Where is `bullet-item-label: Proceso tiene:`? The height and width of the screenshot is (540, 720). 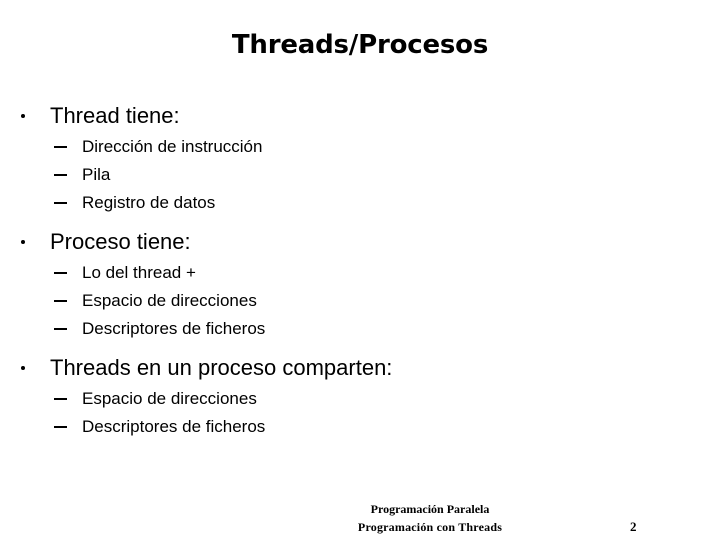
bullet-item-label: Proceso tiene: is located at coordinates (120, 241).